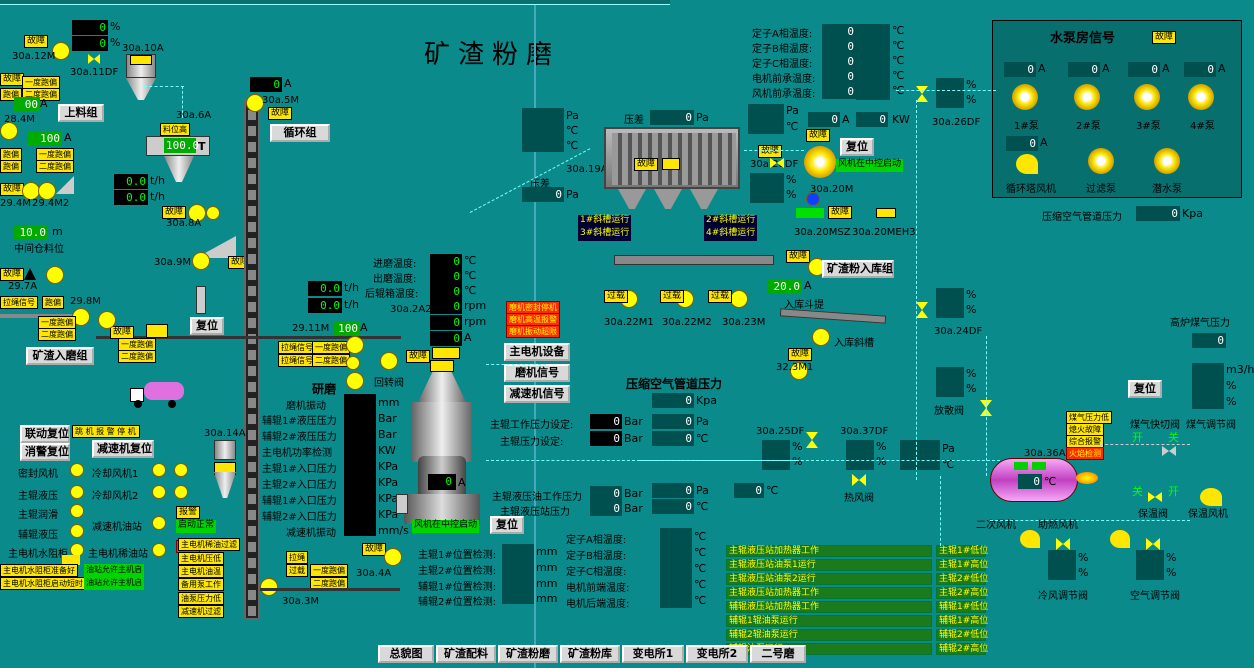 The image size is (1254, 668). I want to click on label-14a: 30a.14A, so click(225, 433).